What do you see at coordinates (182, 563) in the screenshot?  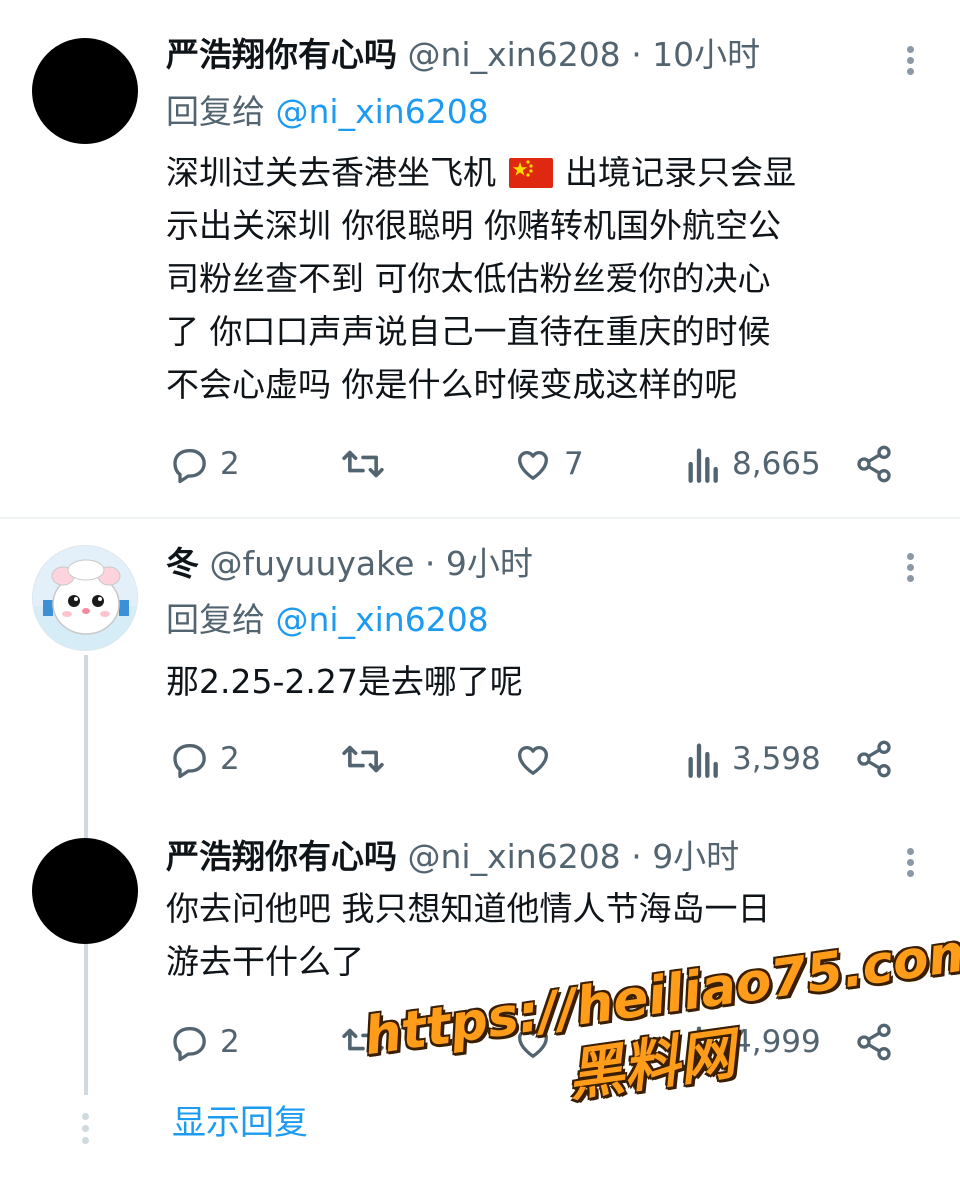 I see `display-name: 冬` at bounding box center [182, 563].